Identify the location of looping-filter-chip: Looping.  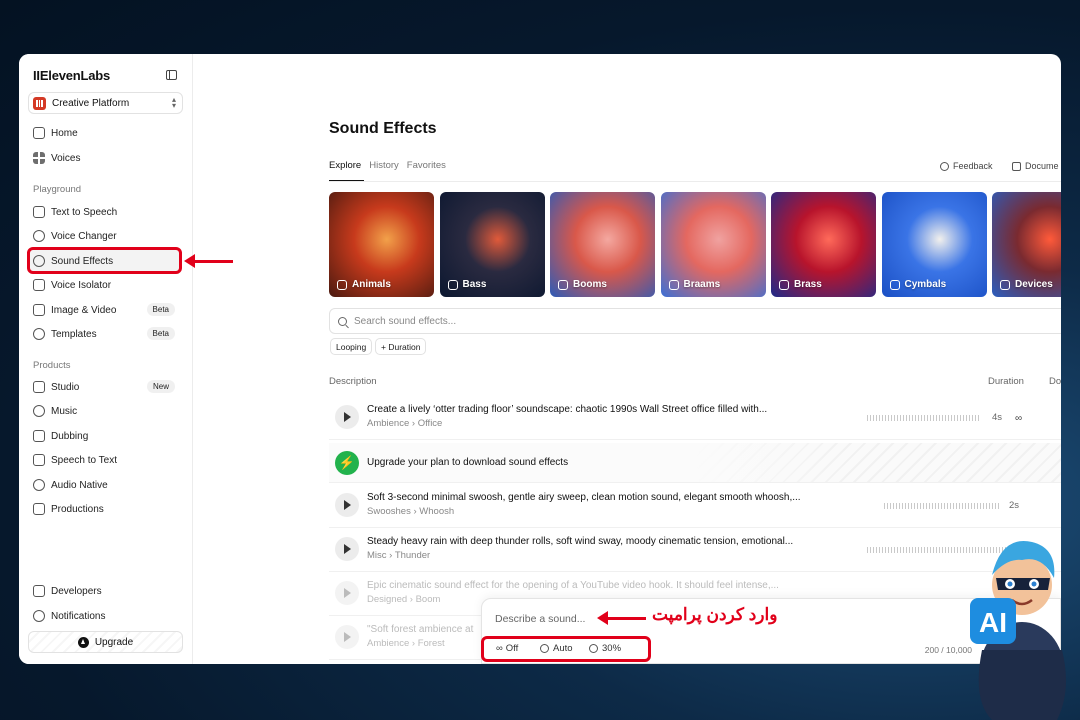
(351, 346).